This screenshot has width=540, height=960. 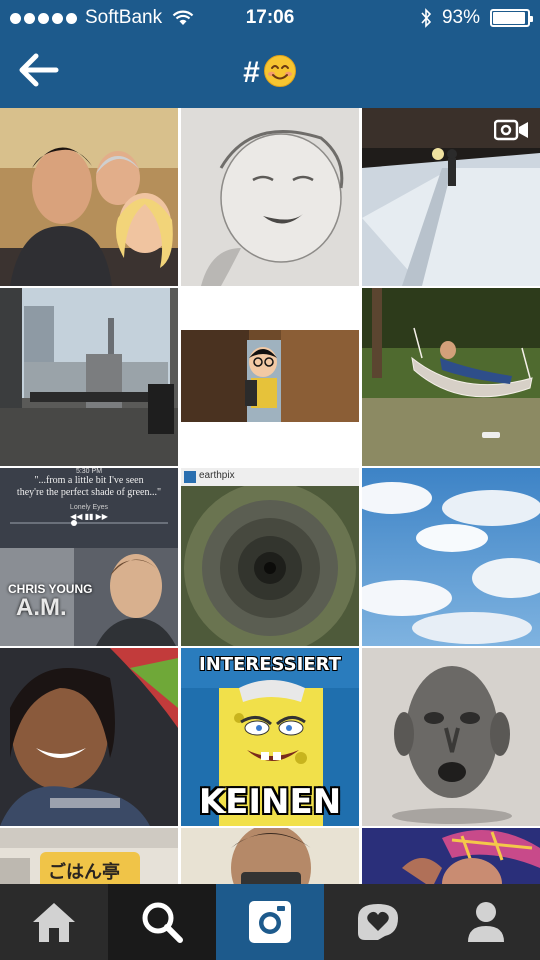 I want to click on profile-icon, so click(x=486, y=922).